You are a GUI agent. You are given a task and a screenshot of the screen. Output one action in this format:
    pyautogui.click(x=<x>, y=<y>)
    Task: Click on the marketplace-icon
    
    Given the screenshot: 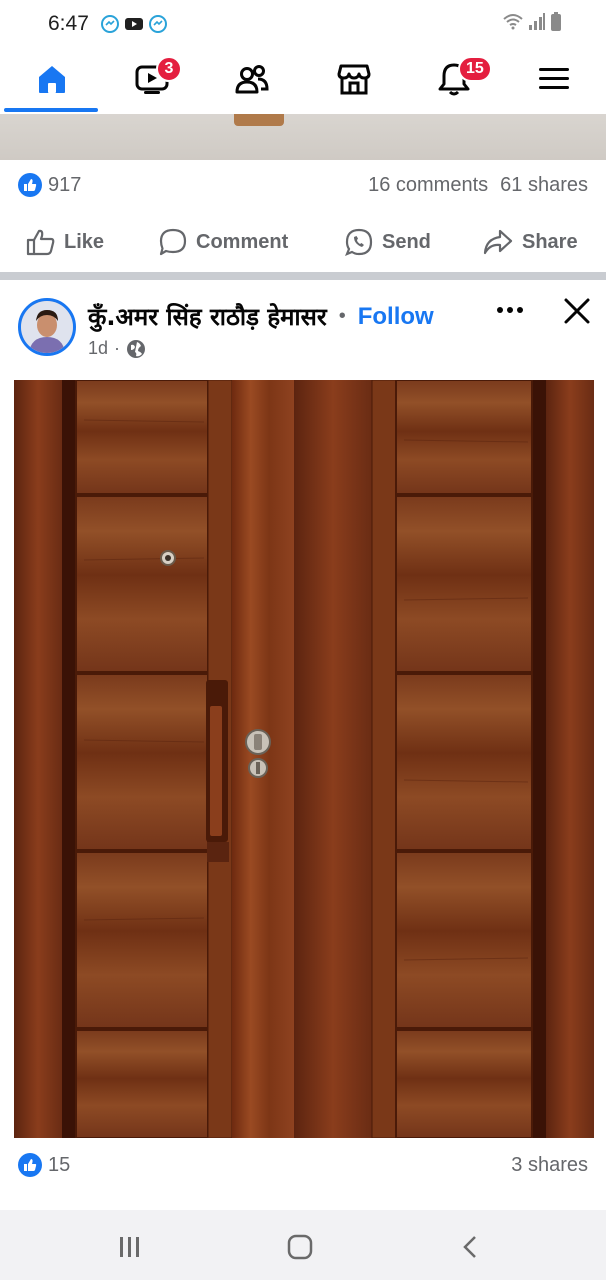 What is the action you would take?
    pyautogui.click(x=354, y=79)
    